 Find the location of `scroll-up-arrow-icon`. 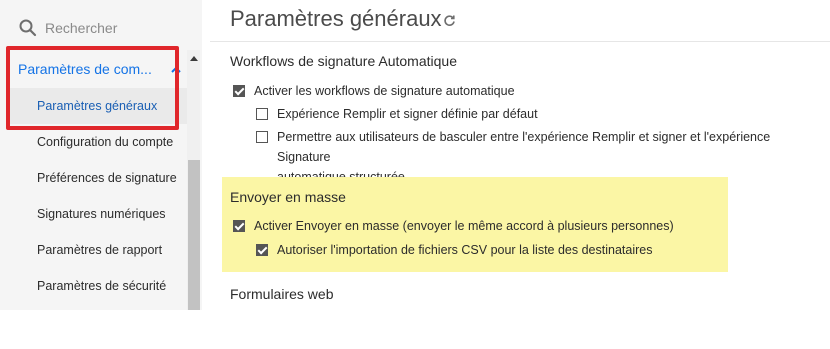

scroll-up-arrow-icon is located at coordinates (194, 58).